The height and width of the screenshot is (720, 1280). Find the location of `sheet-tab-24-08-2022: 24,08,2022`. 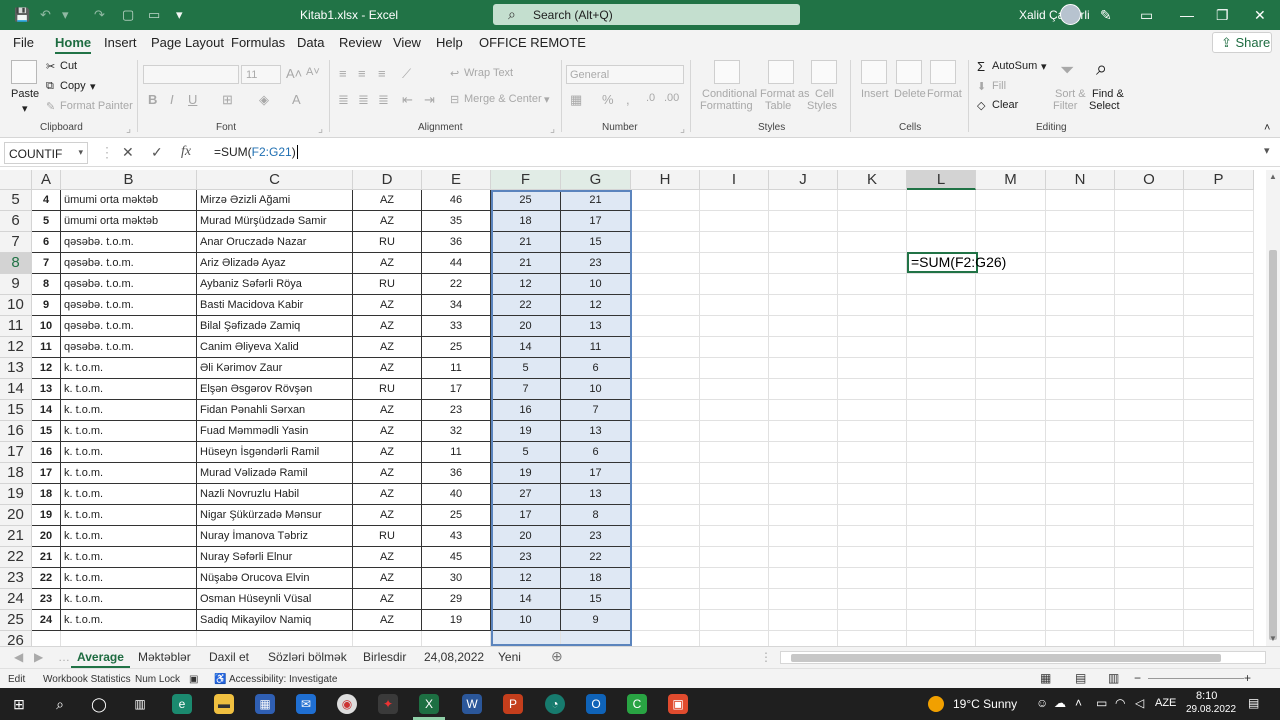

sheet-tab-24-08-2022: 24,08,2022 is located at coordinates (454, 657).